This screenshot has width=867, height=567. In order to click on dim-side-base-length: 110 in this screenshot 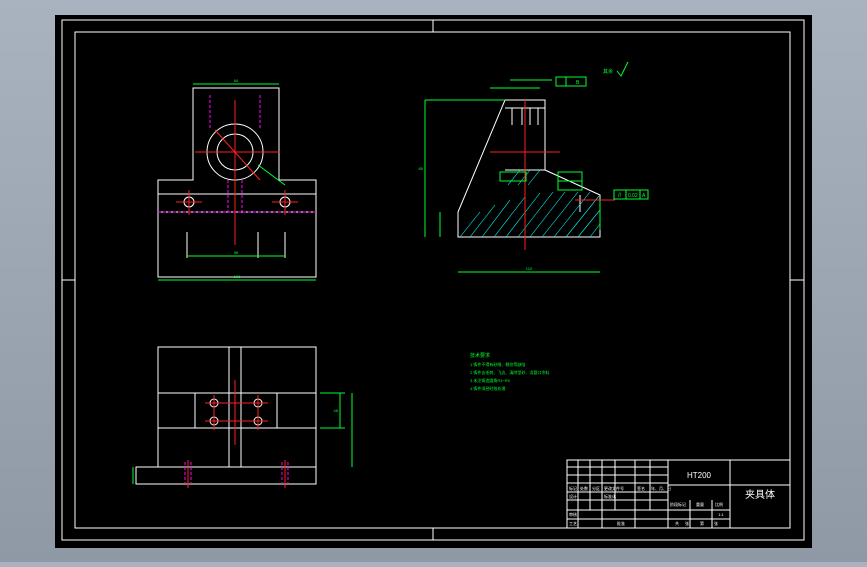, I will do `click(529, 268)`.